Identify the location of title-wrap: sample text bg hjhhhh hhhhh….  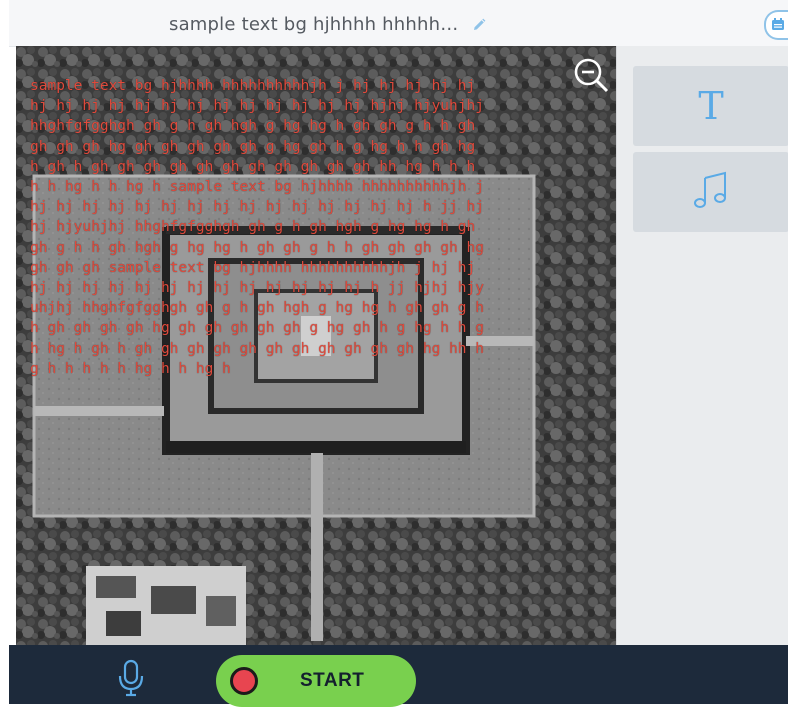
(327, 24).